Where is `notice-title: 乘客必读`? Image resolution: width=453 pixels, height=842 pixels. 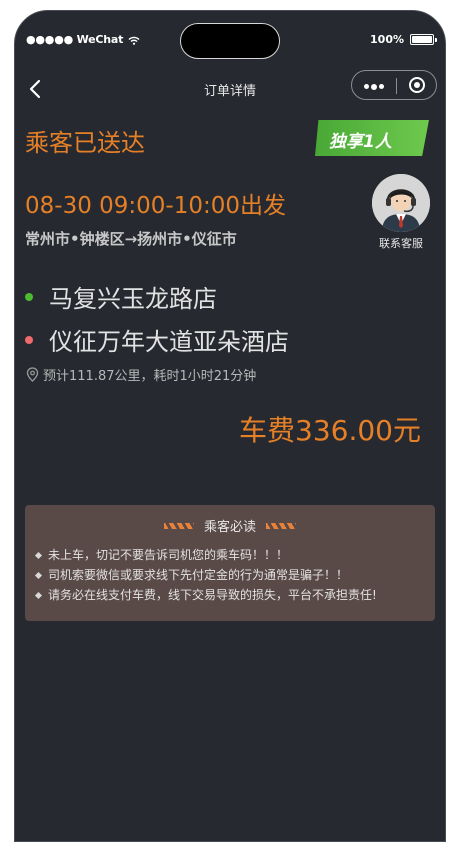
notice-title: 乘客必读 is located at coordinates (229, 527).